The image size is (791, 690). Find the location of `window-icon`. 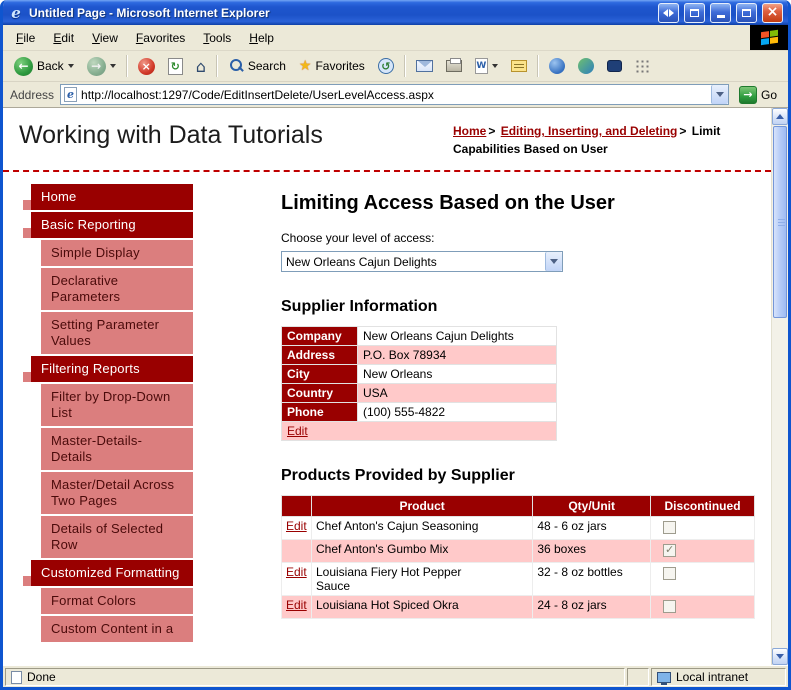

window-icon is located at coordinates (694, 12).